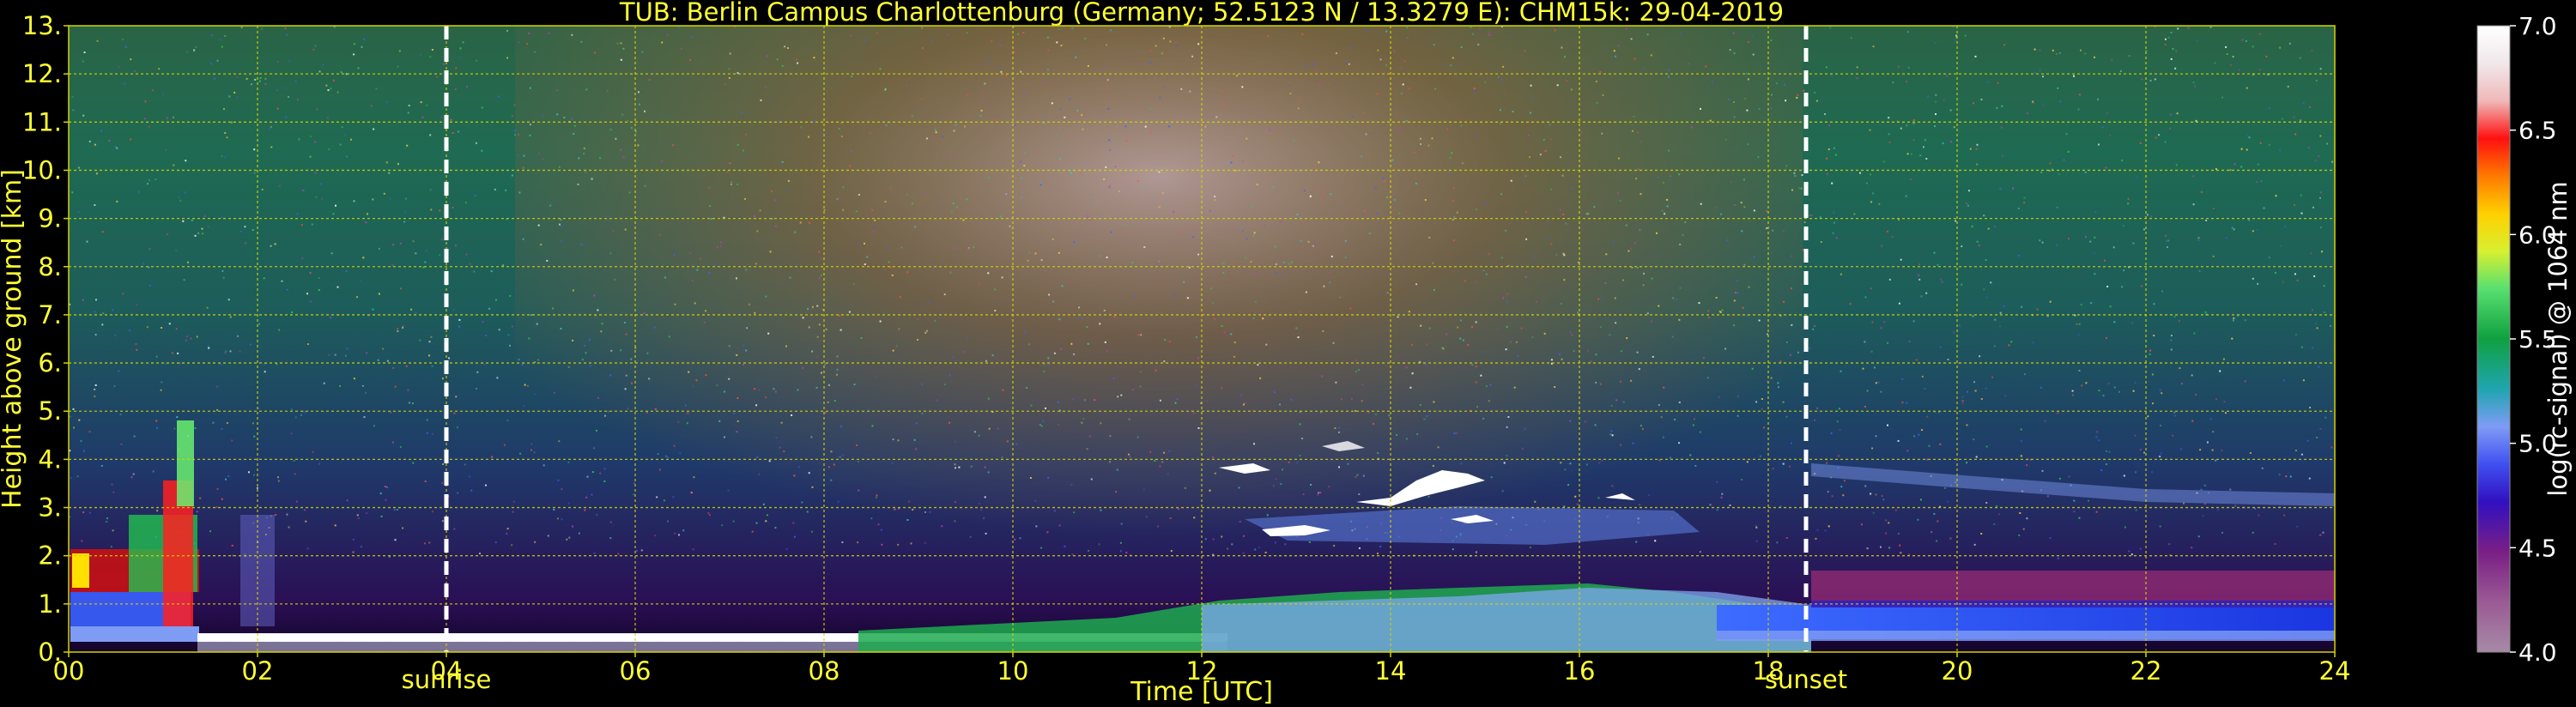 The width and height of the screenshot is (2576, 707). Describe the element at coordinates (824, 671) in the screenshot. I see `x-tick-label: 08` at that location.